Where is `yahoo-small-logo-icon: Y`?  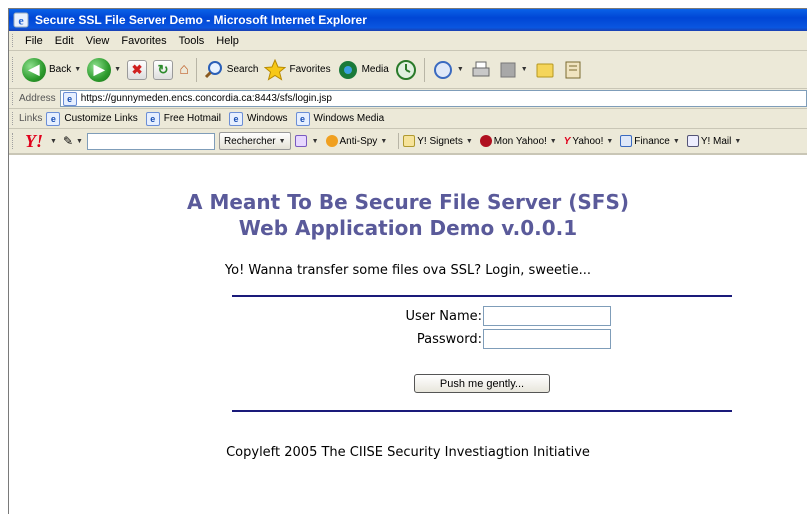 yahoo-small-logo-icon: Y is located at coordinates (567, 141).